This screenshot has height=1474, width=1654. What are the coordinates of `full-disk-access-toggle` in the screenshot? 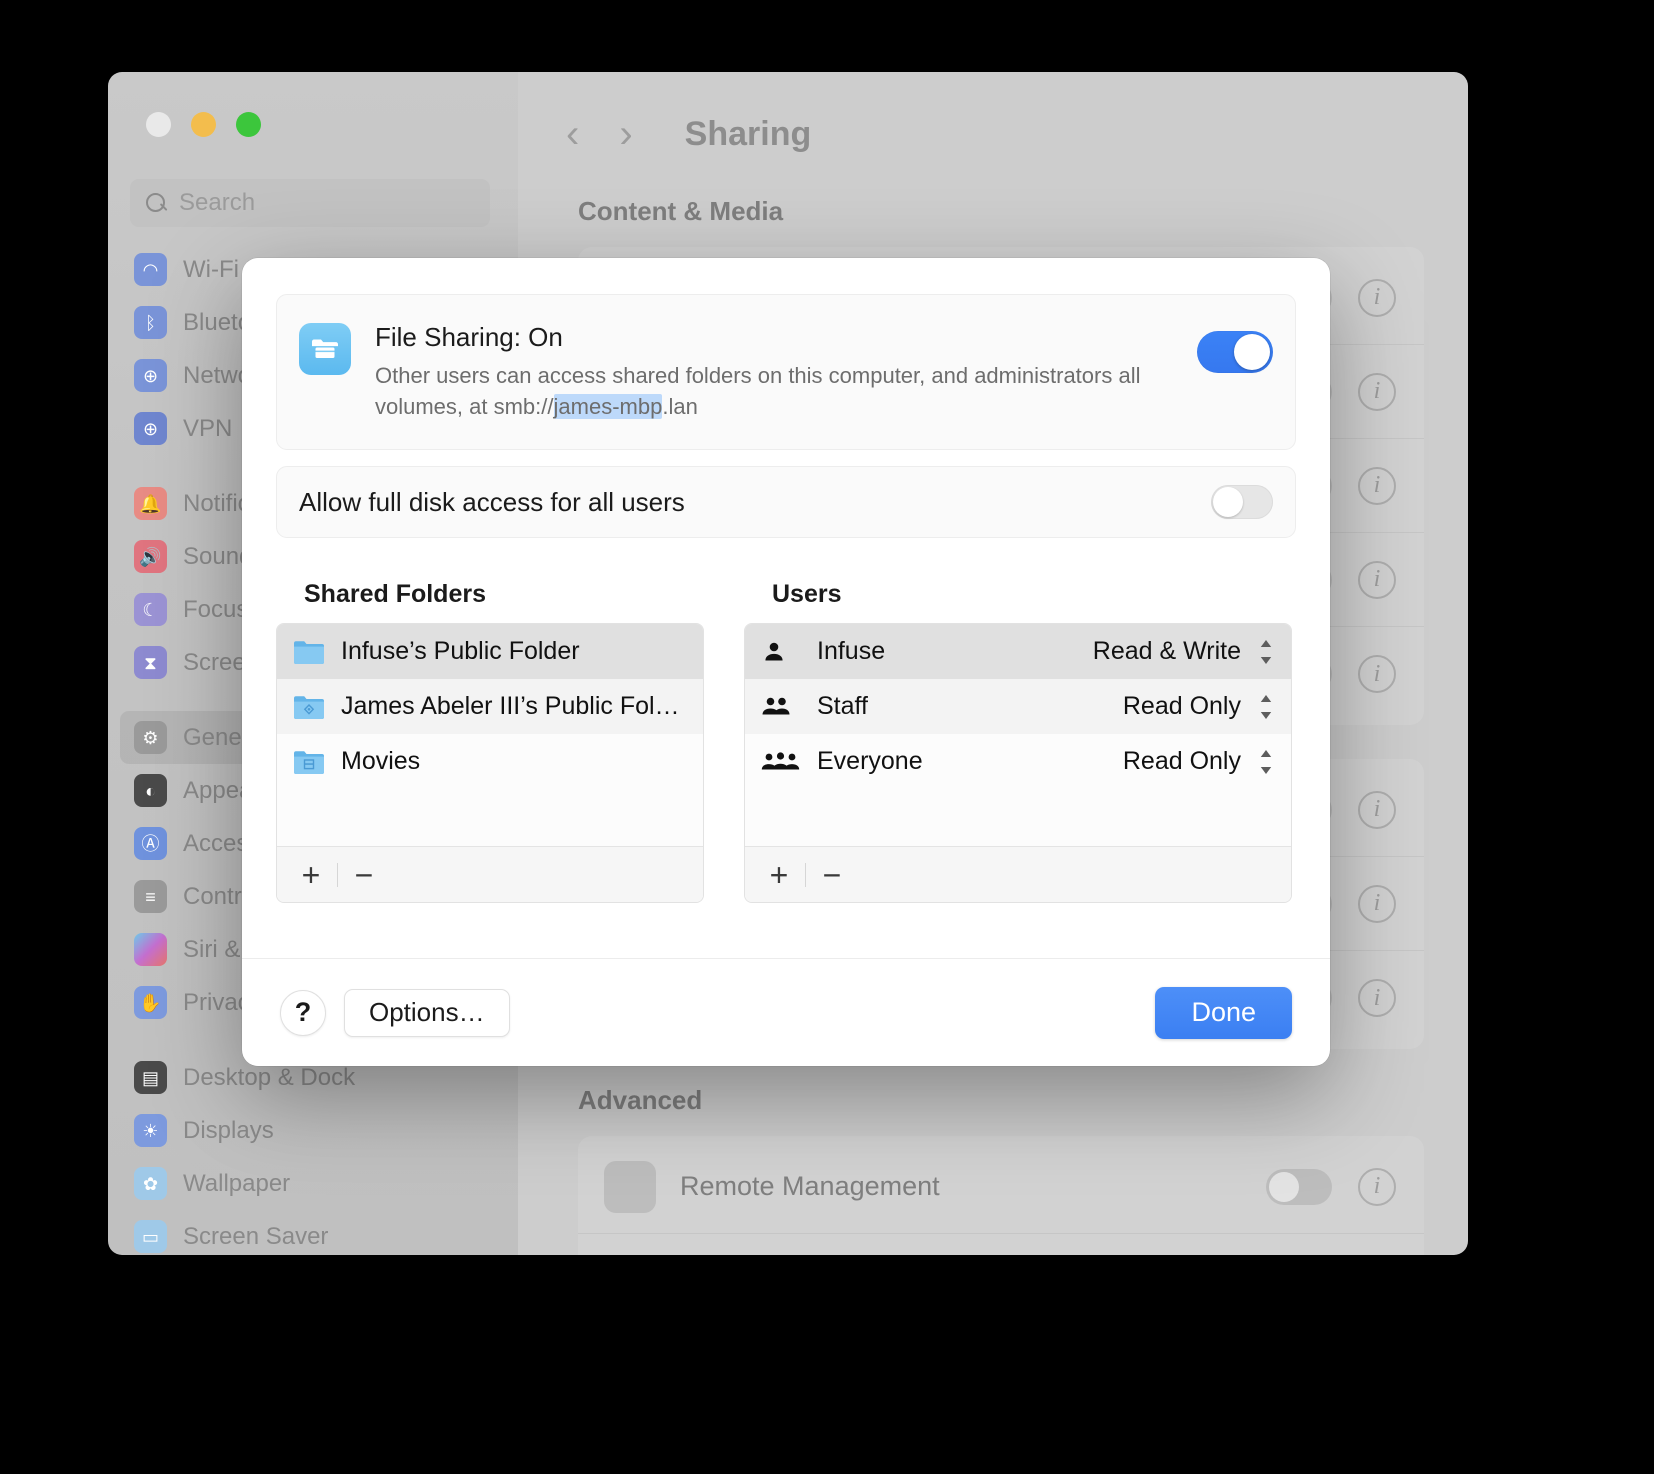 It's located at (1242, 502).